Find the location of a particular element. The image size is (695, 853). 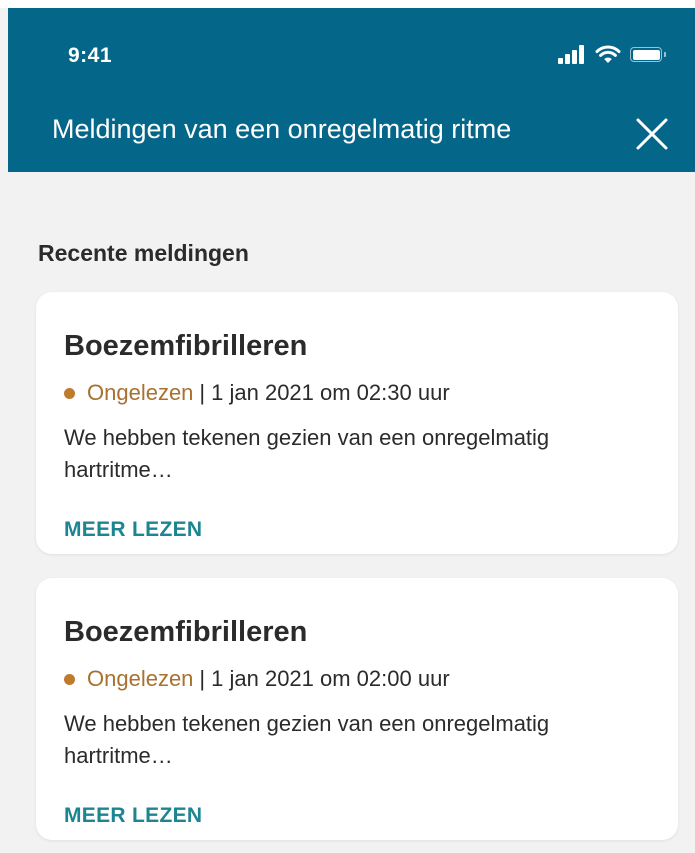

status-icons is located at coordinates (623, 57).